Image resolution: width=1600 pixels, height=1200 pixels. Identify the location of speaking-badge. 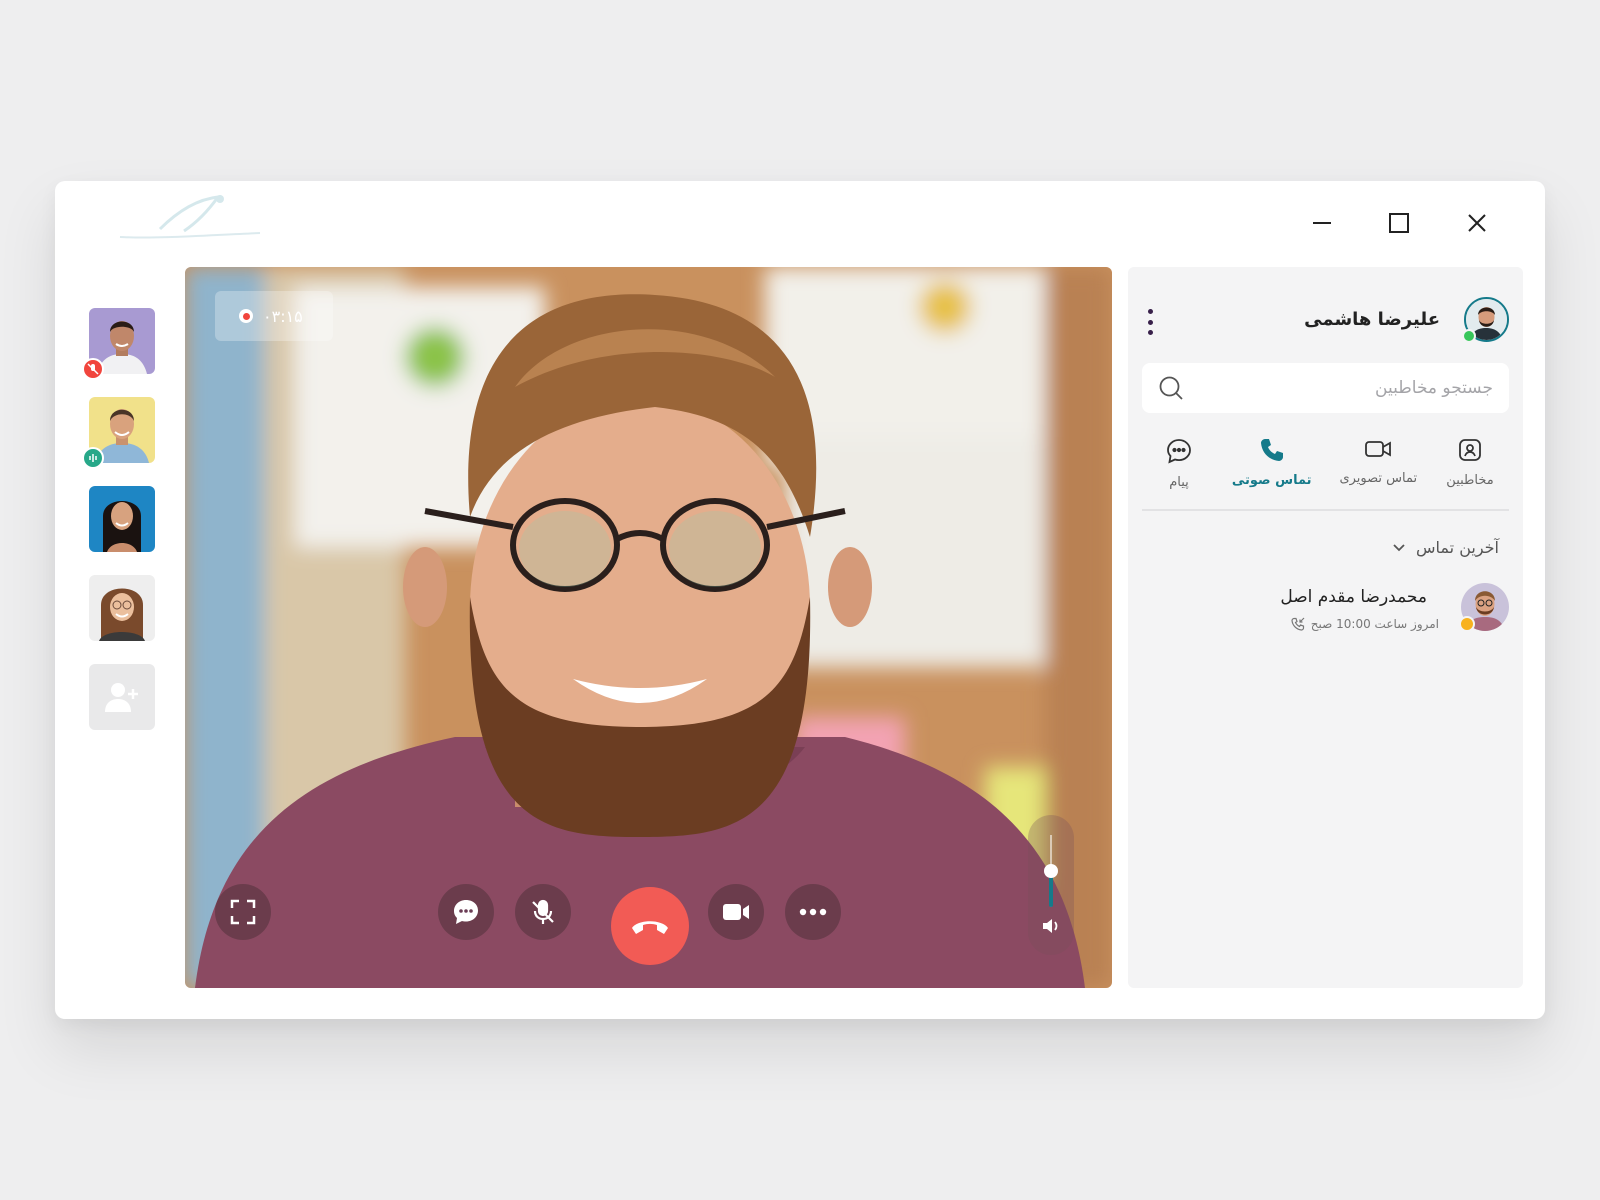
(93, 458).